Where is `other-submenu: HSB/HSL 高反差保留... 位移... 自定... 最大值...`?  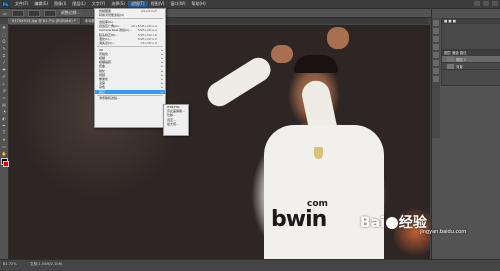 other-submenu: HSB/HSL 高反差保留... 位移... 自定... 最大值... is located at coordinates (176, 120).